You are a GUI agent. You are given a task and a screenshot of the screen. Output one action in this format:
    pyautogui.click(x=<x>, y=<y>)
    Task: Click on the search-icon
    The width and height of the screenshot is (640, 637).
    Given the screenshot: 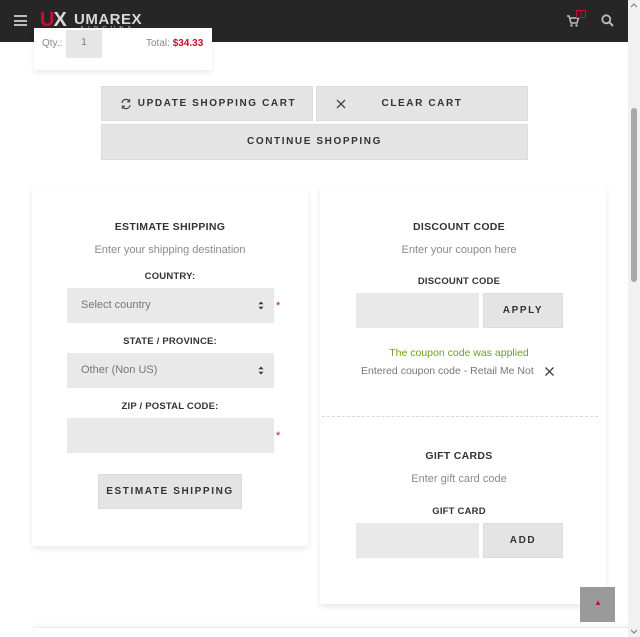 What is the action you would take?
    pyautogui.click(x=607, y=20)
    